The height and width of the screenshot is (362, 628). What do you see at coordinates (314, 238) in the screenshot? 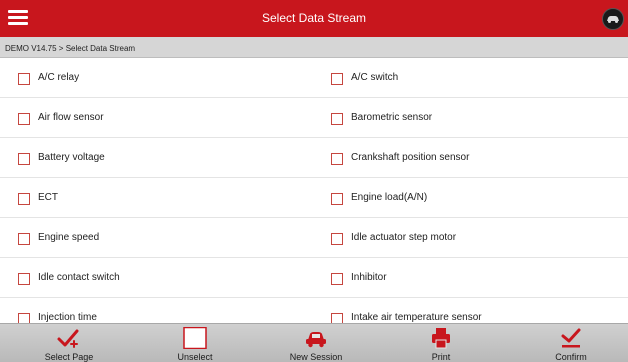
I see `list-row: Engine speed Idle actuator step motor` at bounding box center [314, 238].